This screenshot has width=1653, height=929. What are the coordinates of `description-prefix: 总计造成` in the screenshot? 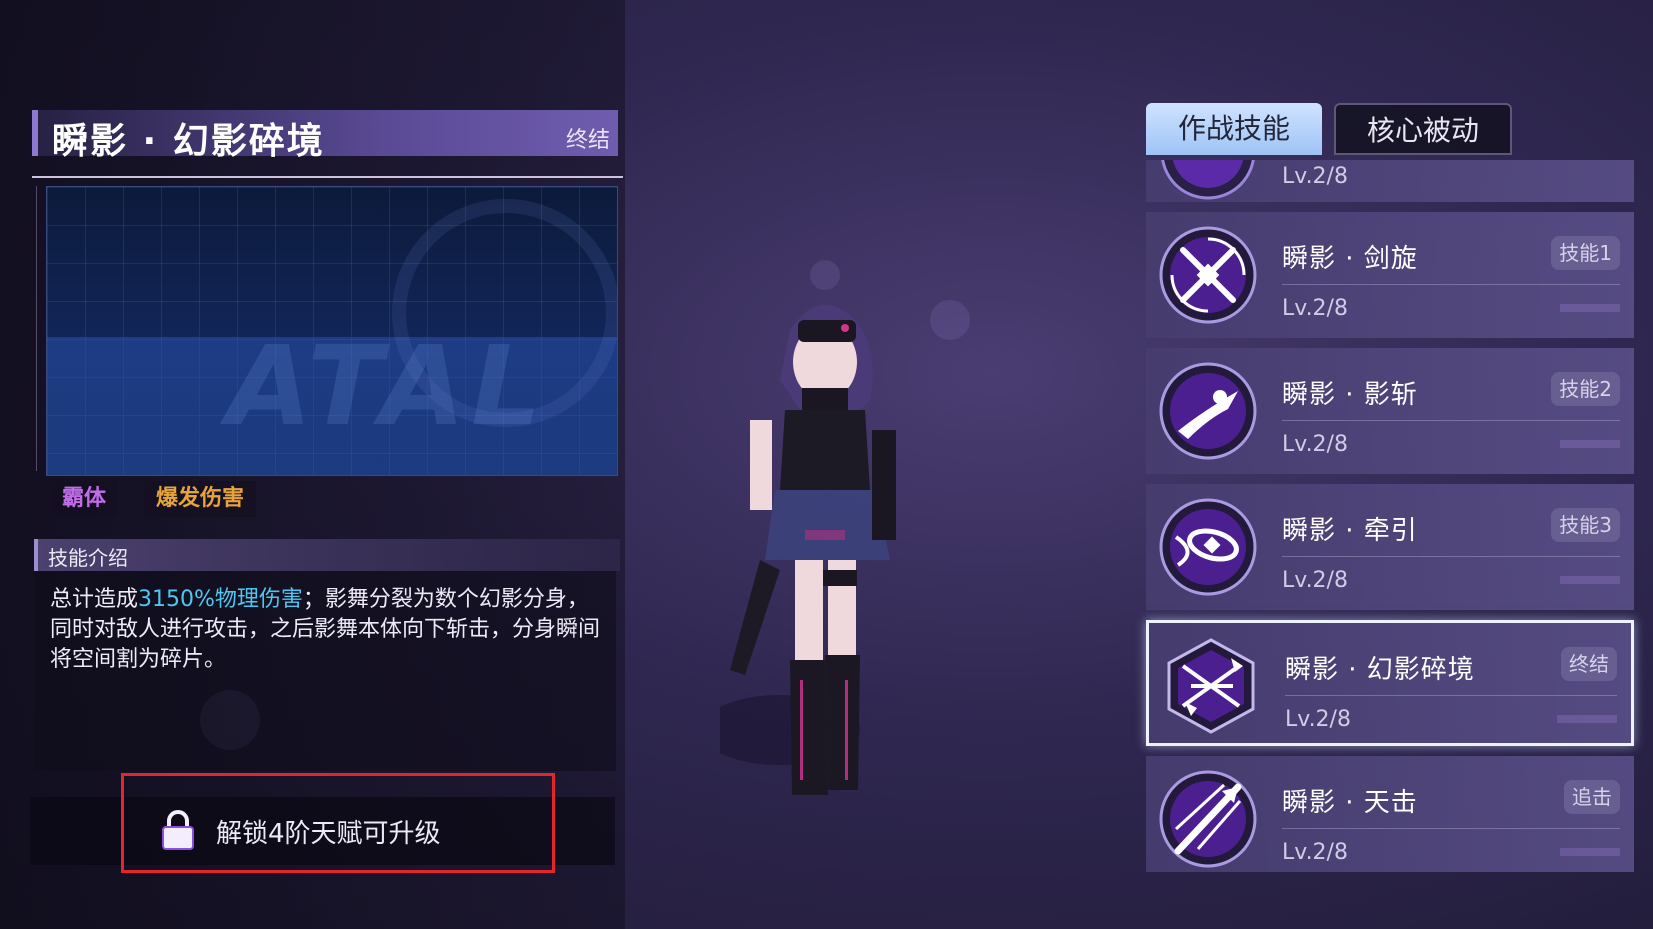 It's located at (94, 599).